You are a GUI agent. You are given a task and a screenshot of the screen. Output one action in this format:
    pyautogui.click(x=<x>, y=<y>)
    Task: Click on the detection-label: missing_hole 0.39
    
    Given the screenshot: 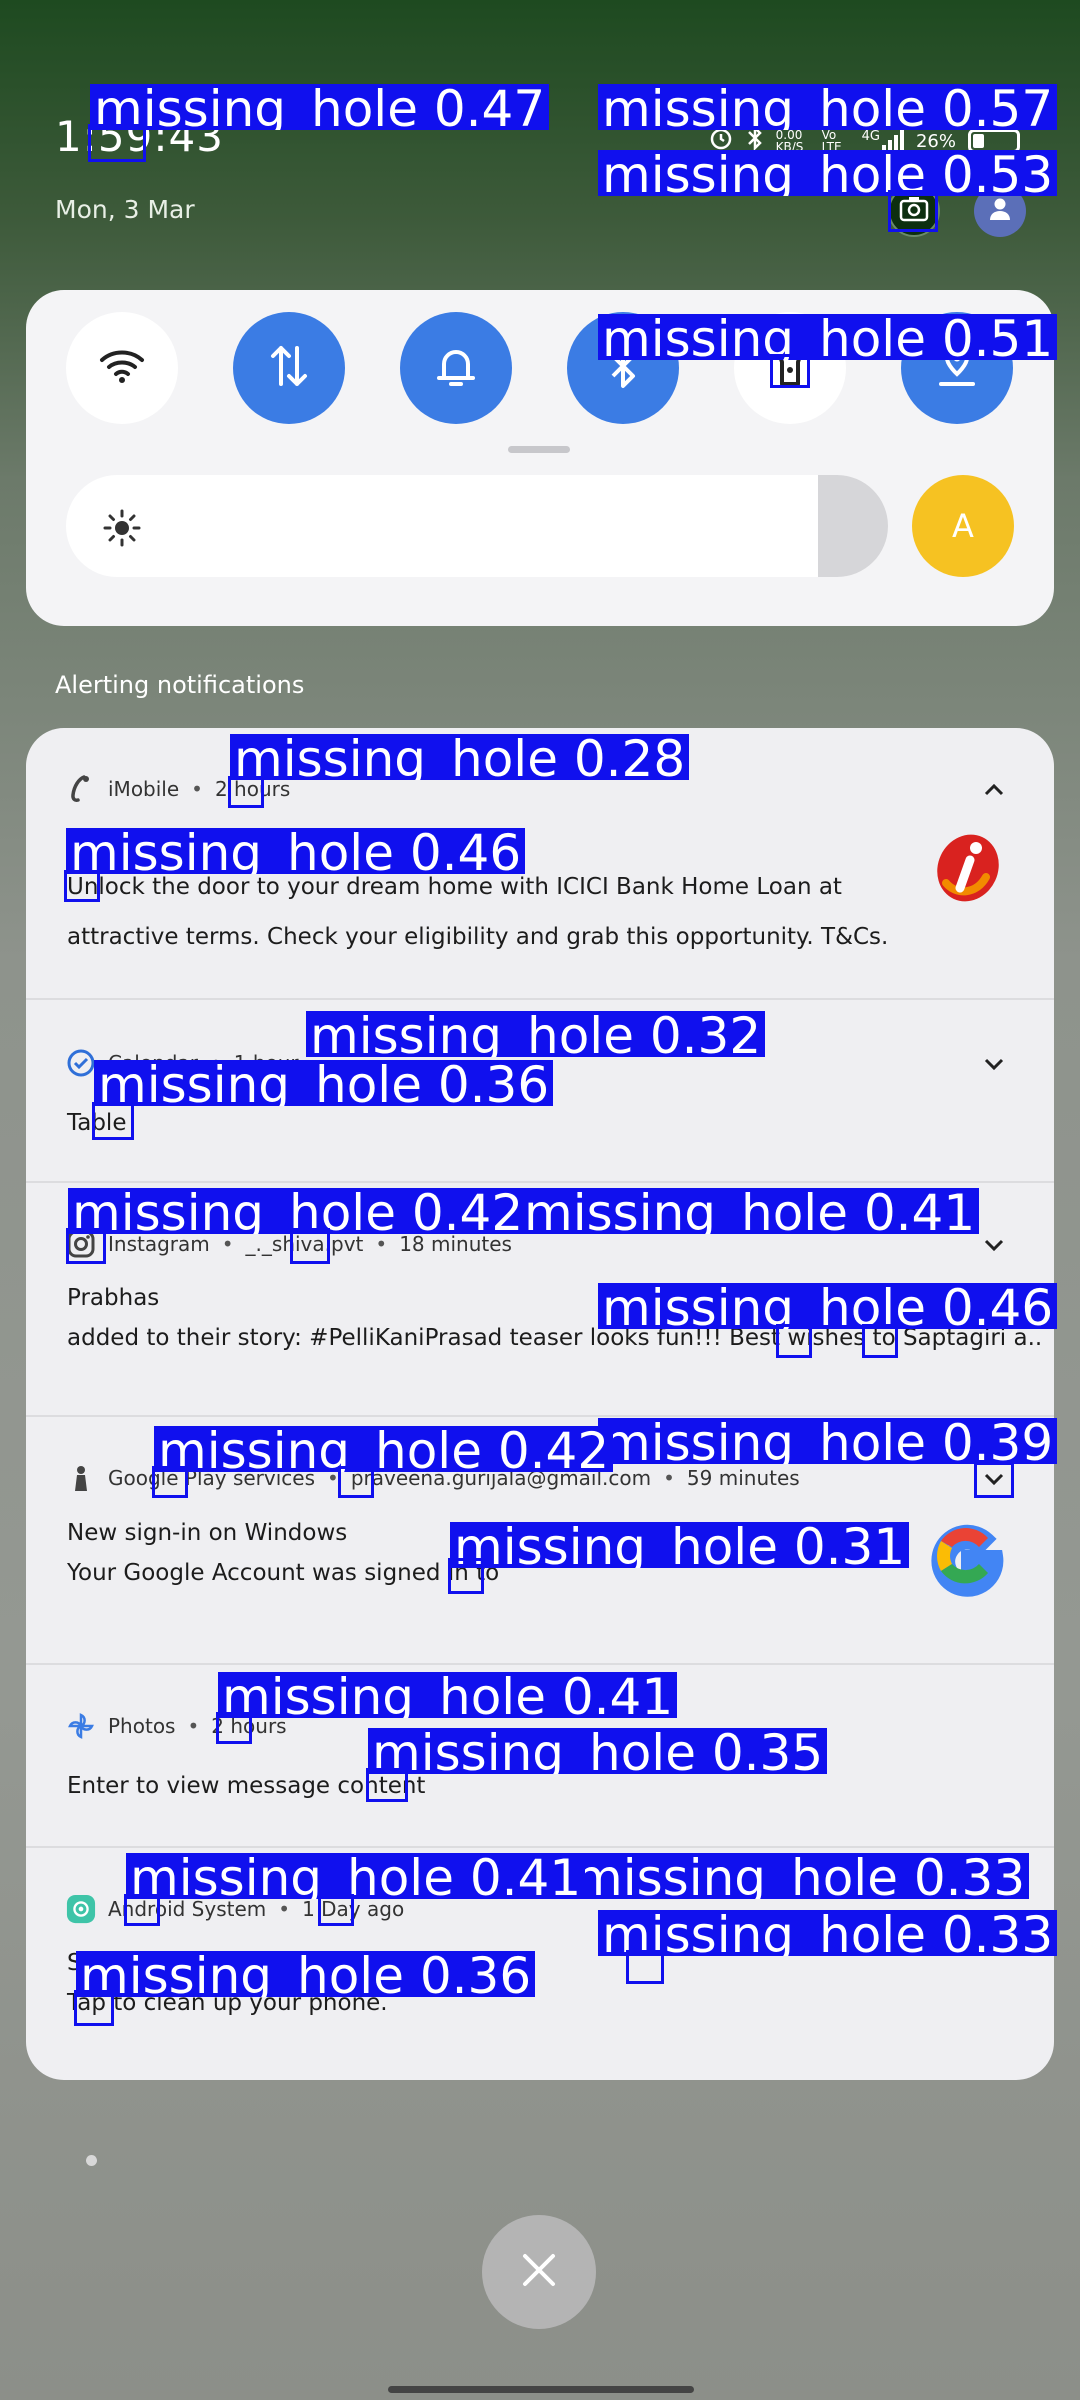 What is the action you would take?
    pyautogui.click(x=828, y=1441)
    